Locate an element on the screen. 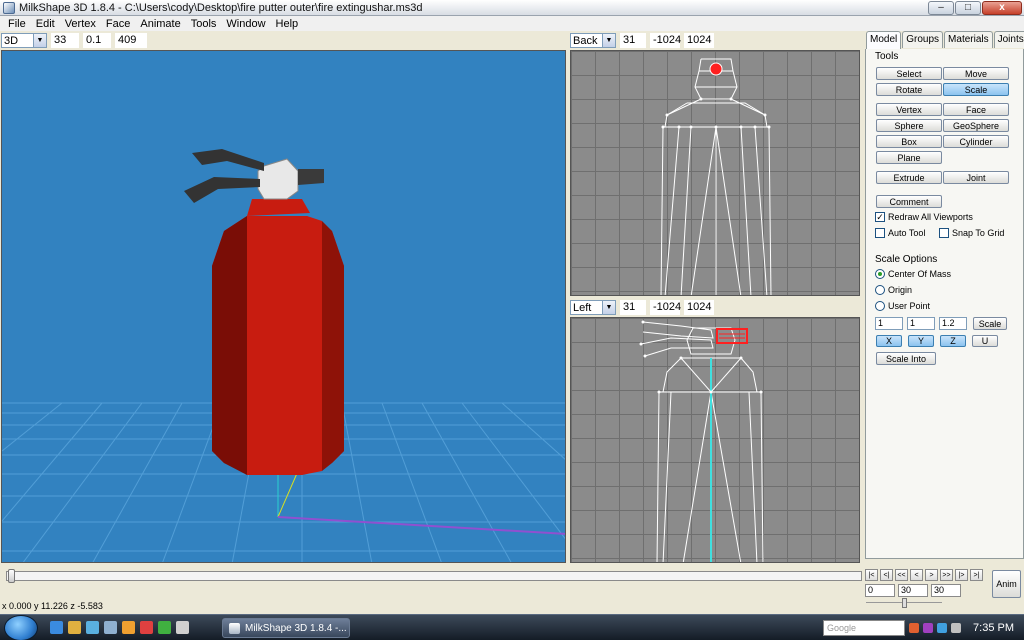 The image size is (1024, 640). viewport-left is located at coordinates (715, 440).